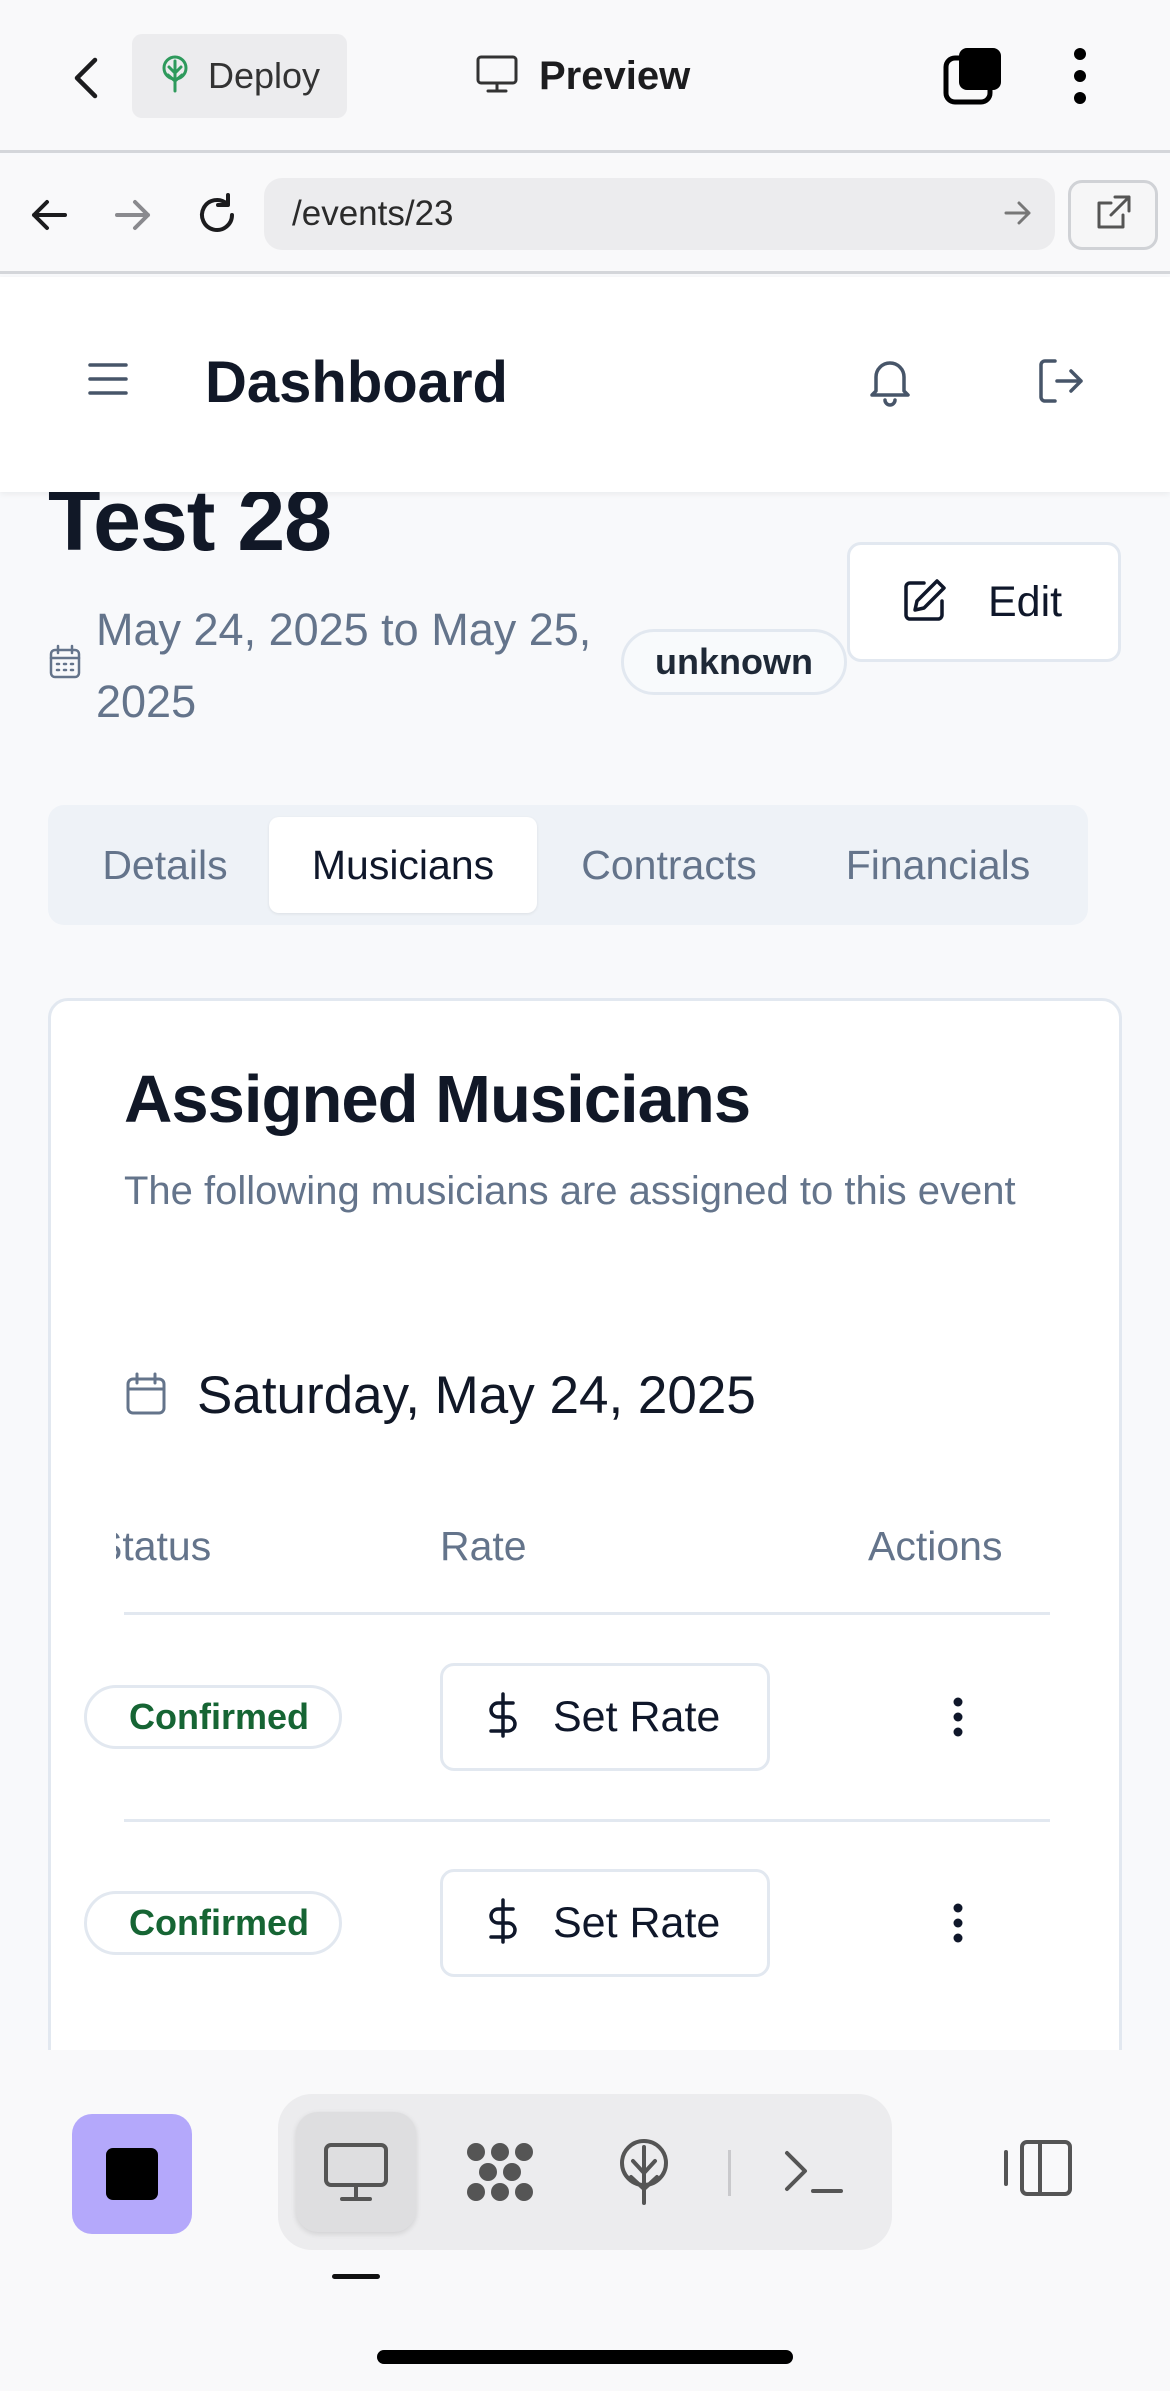 The height and width of the screenshot is (2391, 1170). Describe the element at coordinates (483, 1546) in the screenshot. I see `column-header-rate: Rate` at that location.